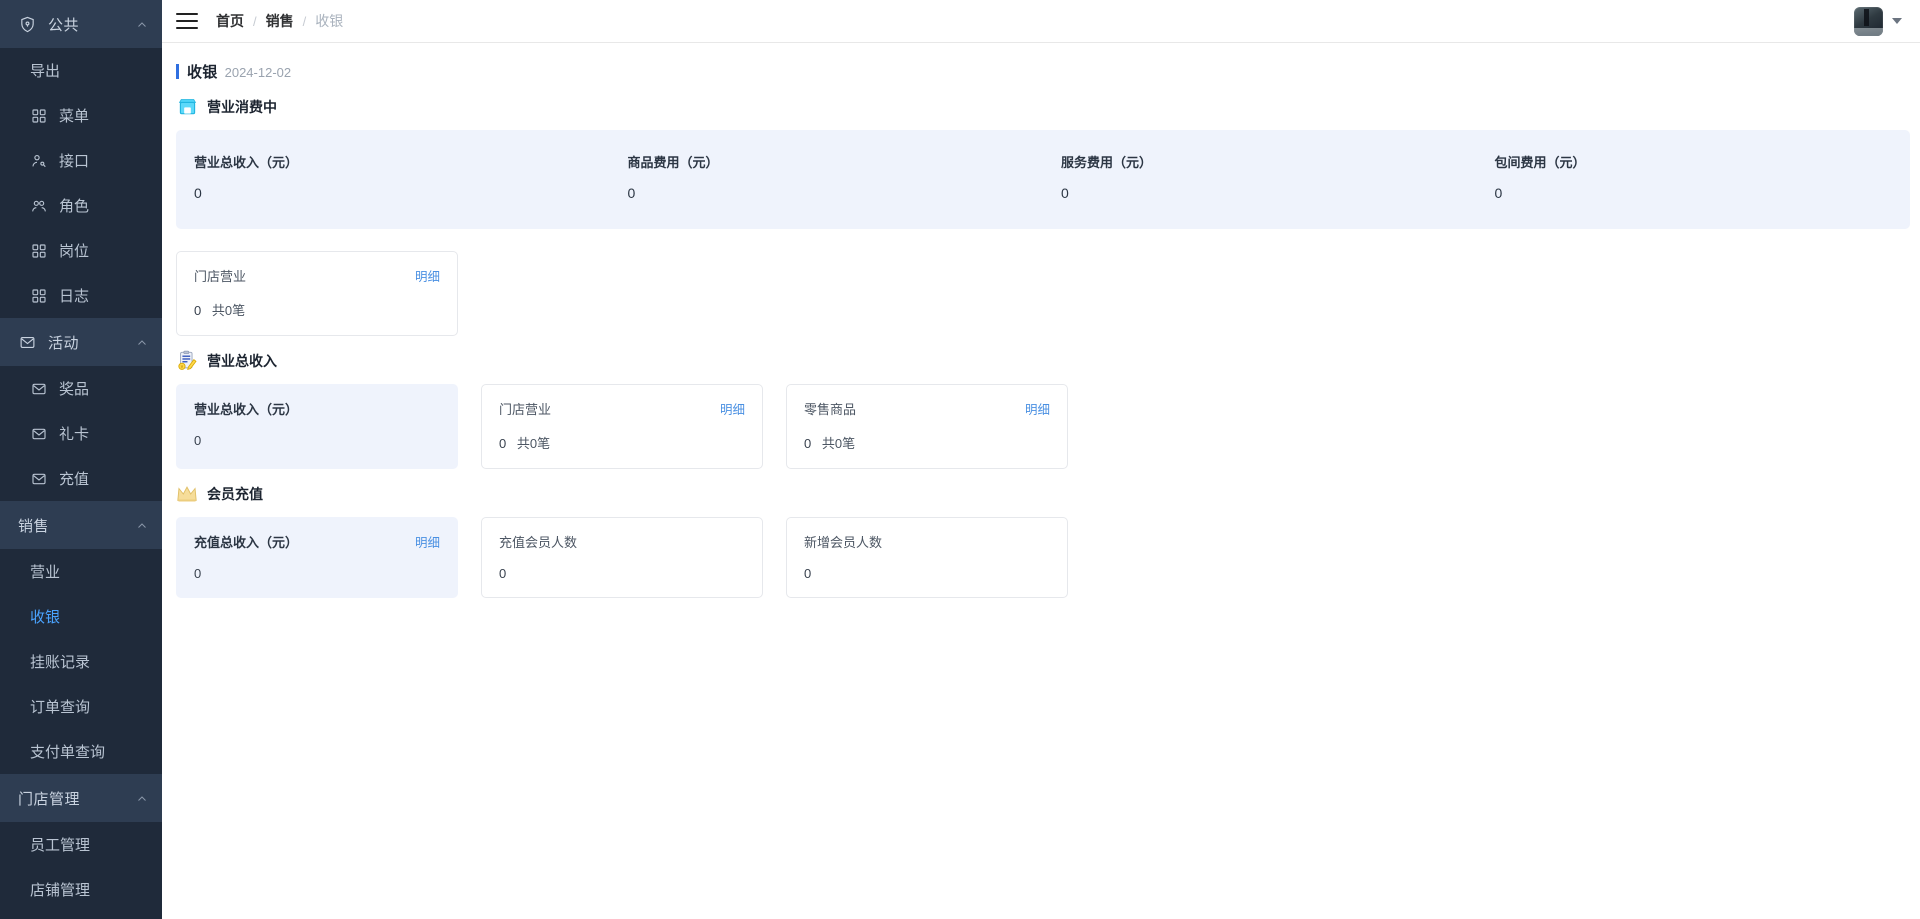 The width and height of the screenshot is (1920, 919). What do you see at coordinates (827, 176) in the screenshot?
I see `summary-cell-goods-fee: 商品费用（元） 0` at bounding box center [827, 176].